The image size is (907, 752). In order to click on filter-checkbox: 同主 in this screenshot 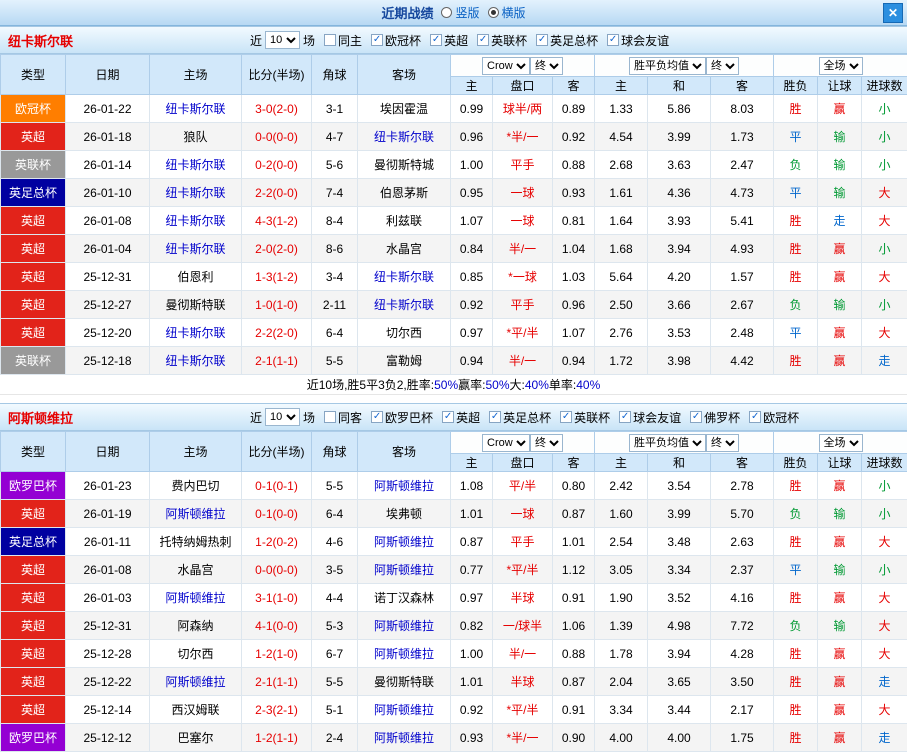, I will do `click(343, 40)`.